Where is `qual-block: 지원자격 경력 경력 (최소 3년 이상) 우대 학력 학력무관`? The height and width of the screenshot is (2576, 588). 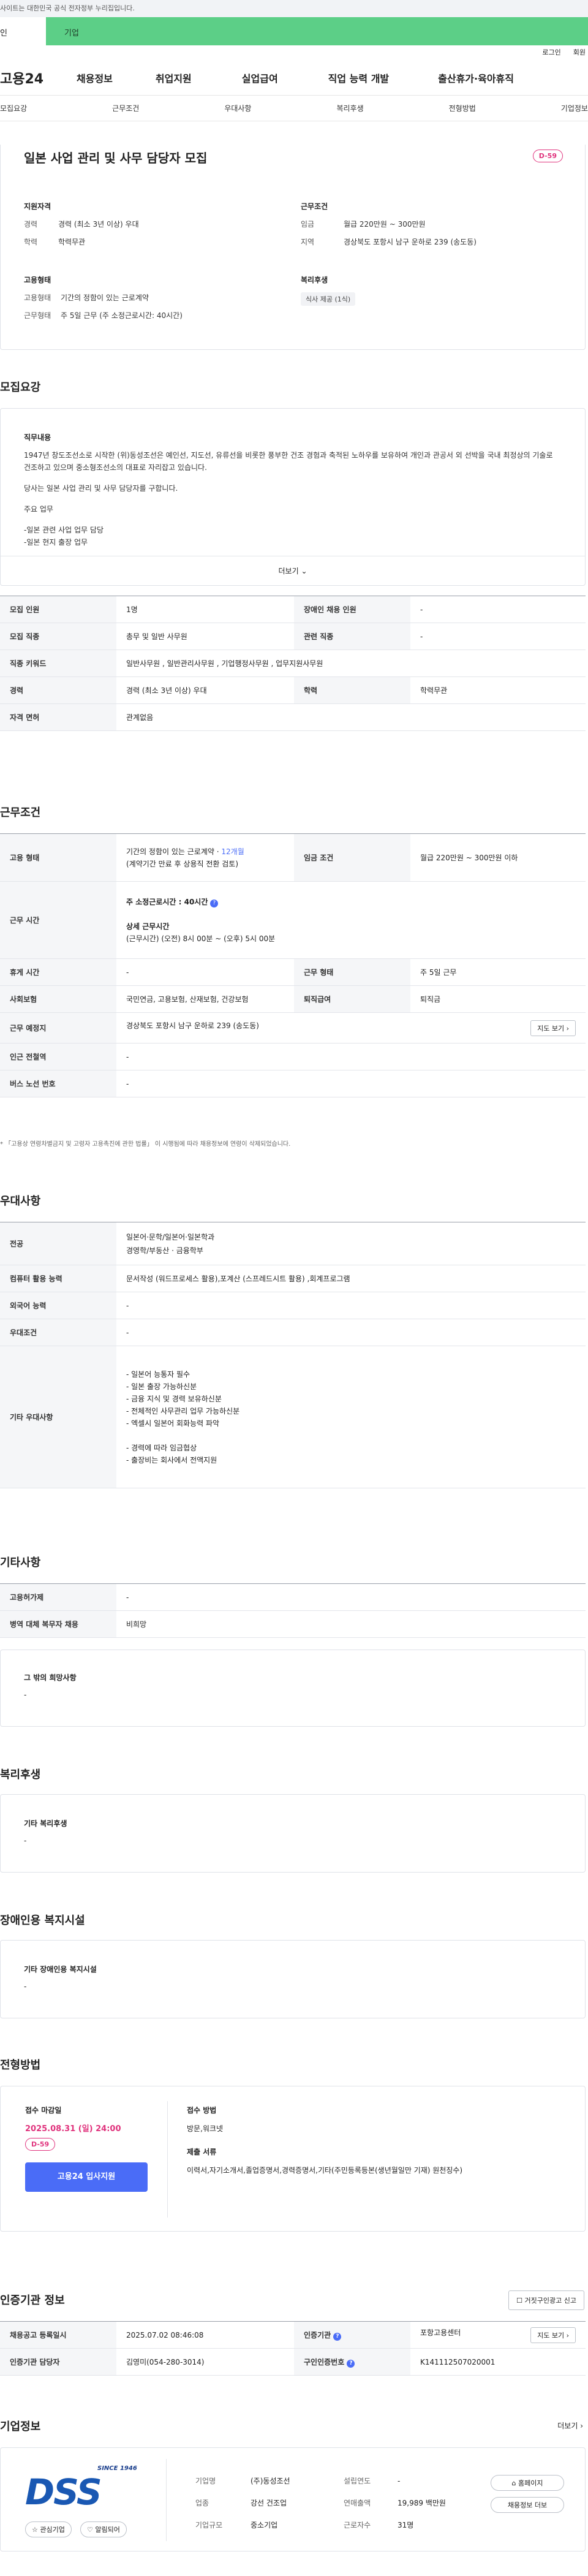
qual-block: 지원자격 경력 경력 (최소 3년 이상) 우대 학력 학력무관 is located at coordinates (82, 227).